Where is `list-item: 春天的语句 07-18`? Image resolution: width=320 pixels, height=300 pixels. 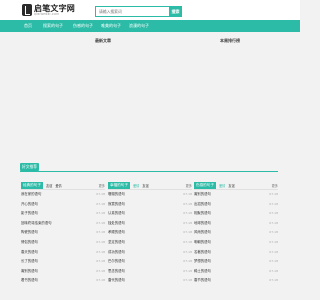
list-item: 春天的语句 07-18 is located at coordinates (63, 253).